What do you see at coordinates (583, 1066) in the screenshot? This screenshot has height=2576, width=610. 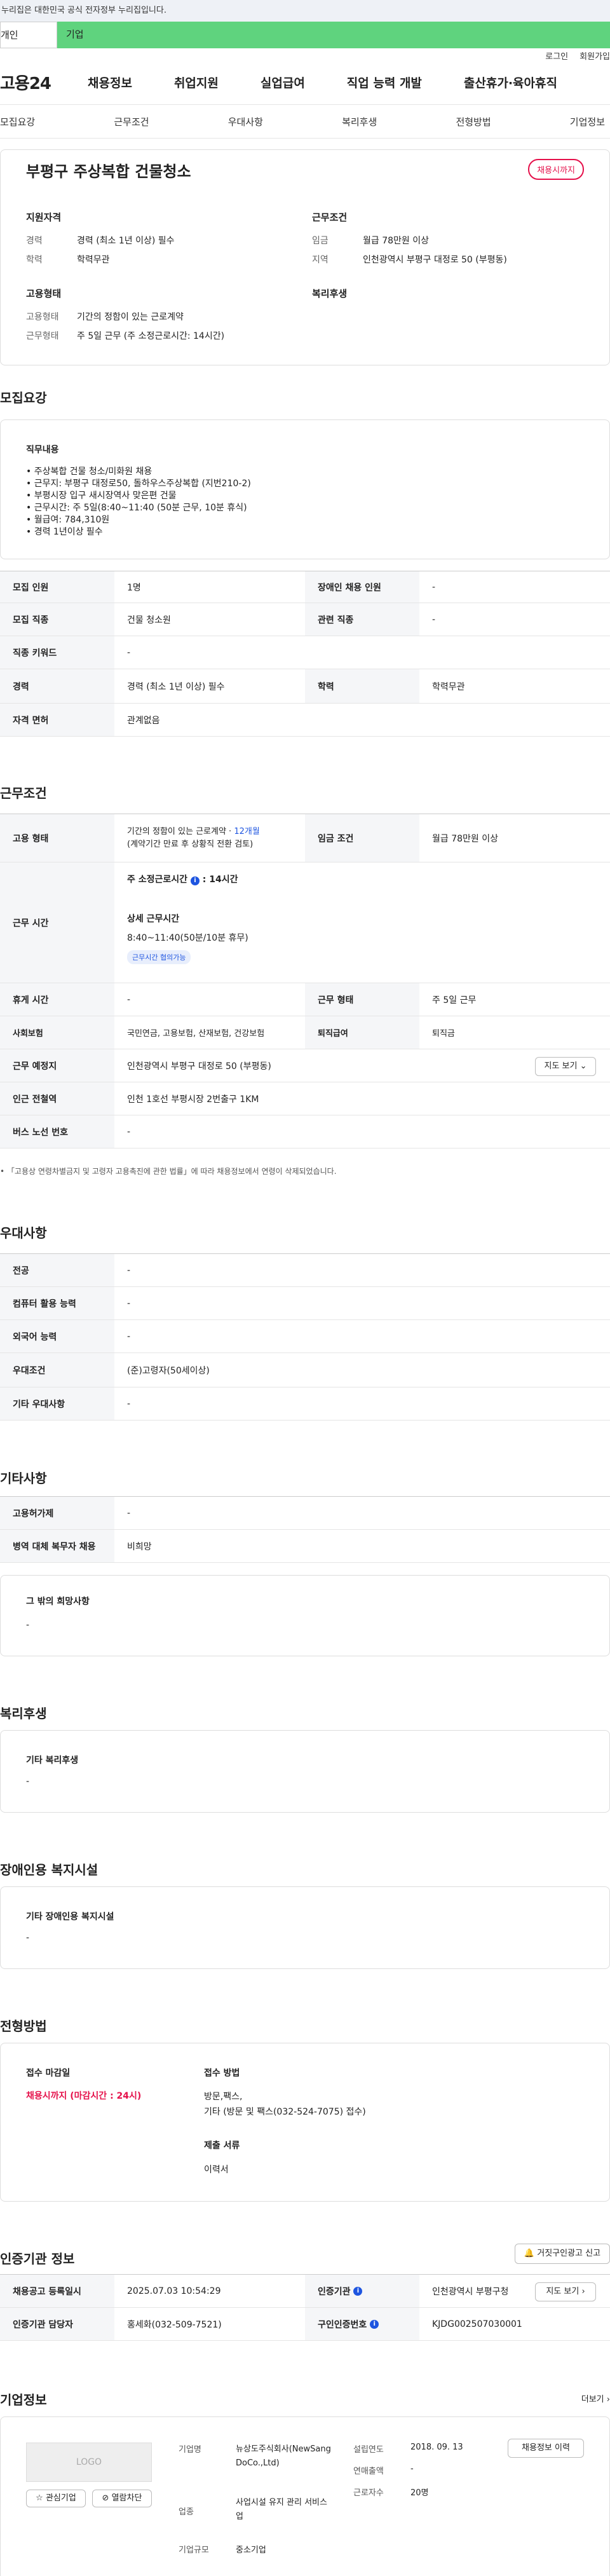 I see `chevron-down-icon: ⌄` at bounding box center [583, 1066].